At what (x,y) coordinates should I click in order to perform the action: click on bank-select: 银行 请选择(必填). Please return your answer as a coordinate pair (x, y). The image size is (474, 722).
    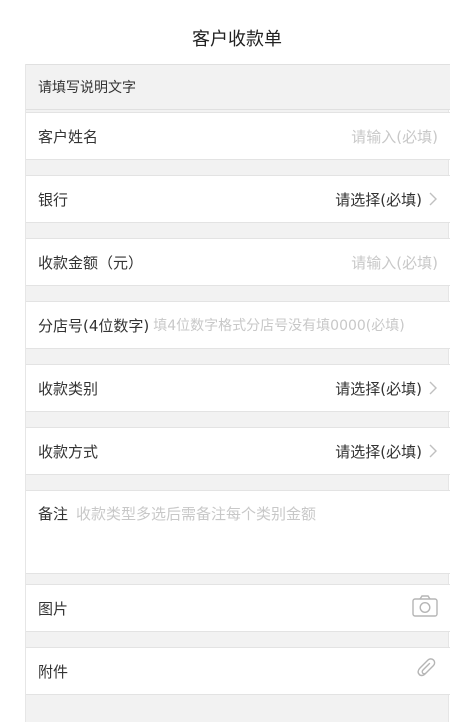
    Looking at the image, I should click on (238, 199).